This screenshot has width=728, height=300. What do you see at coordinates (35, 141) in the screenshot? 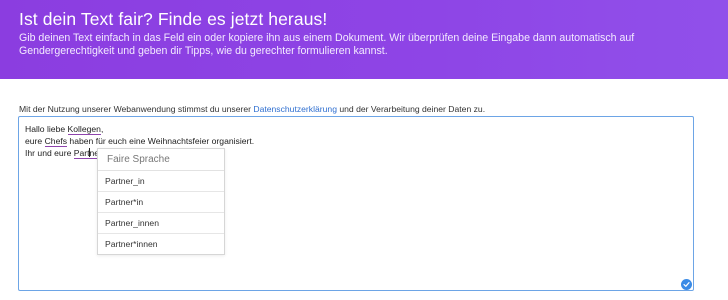
I see `text-segment: eure` at bounding box center [35, 141].